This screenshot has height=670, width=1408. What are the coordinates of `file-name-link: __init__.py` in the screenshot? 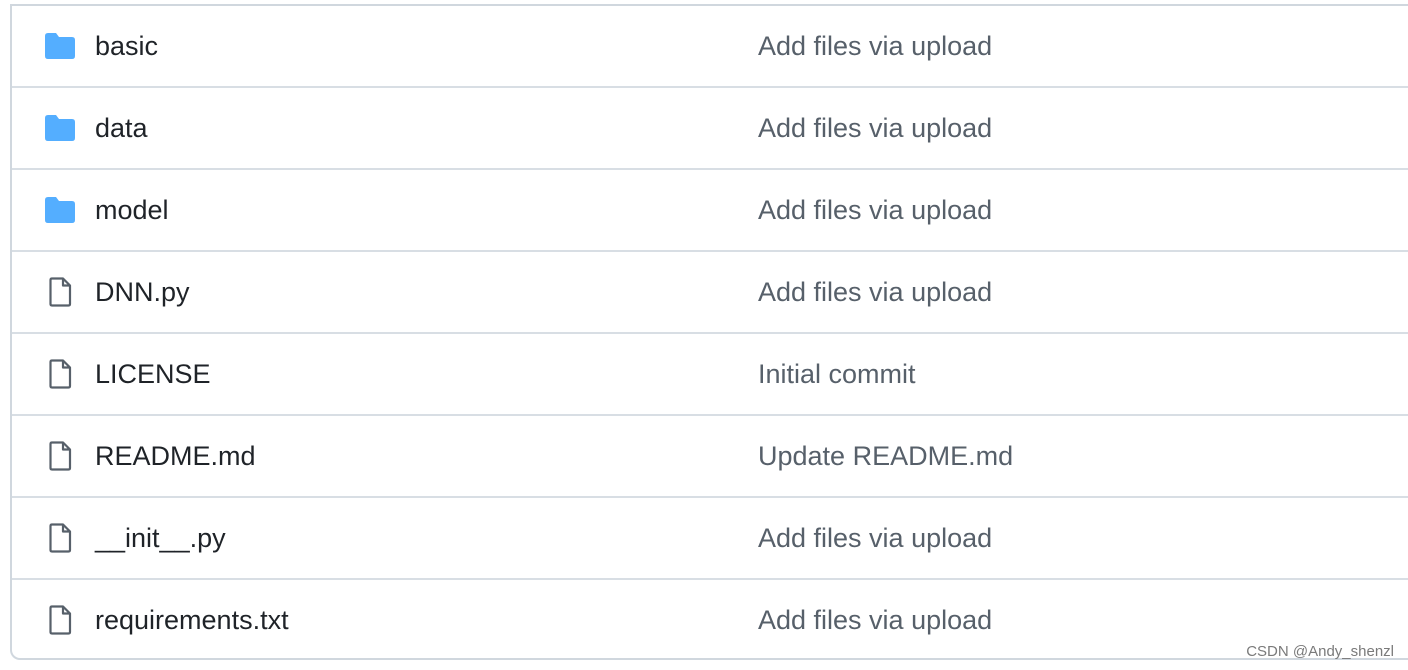 It's located at (160, 538).